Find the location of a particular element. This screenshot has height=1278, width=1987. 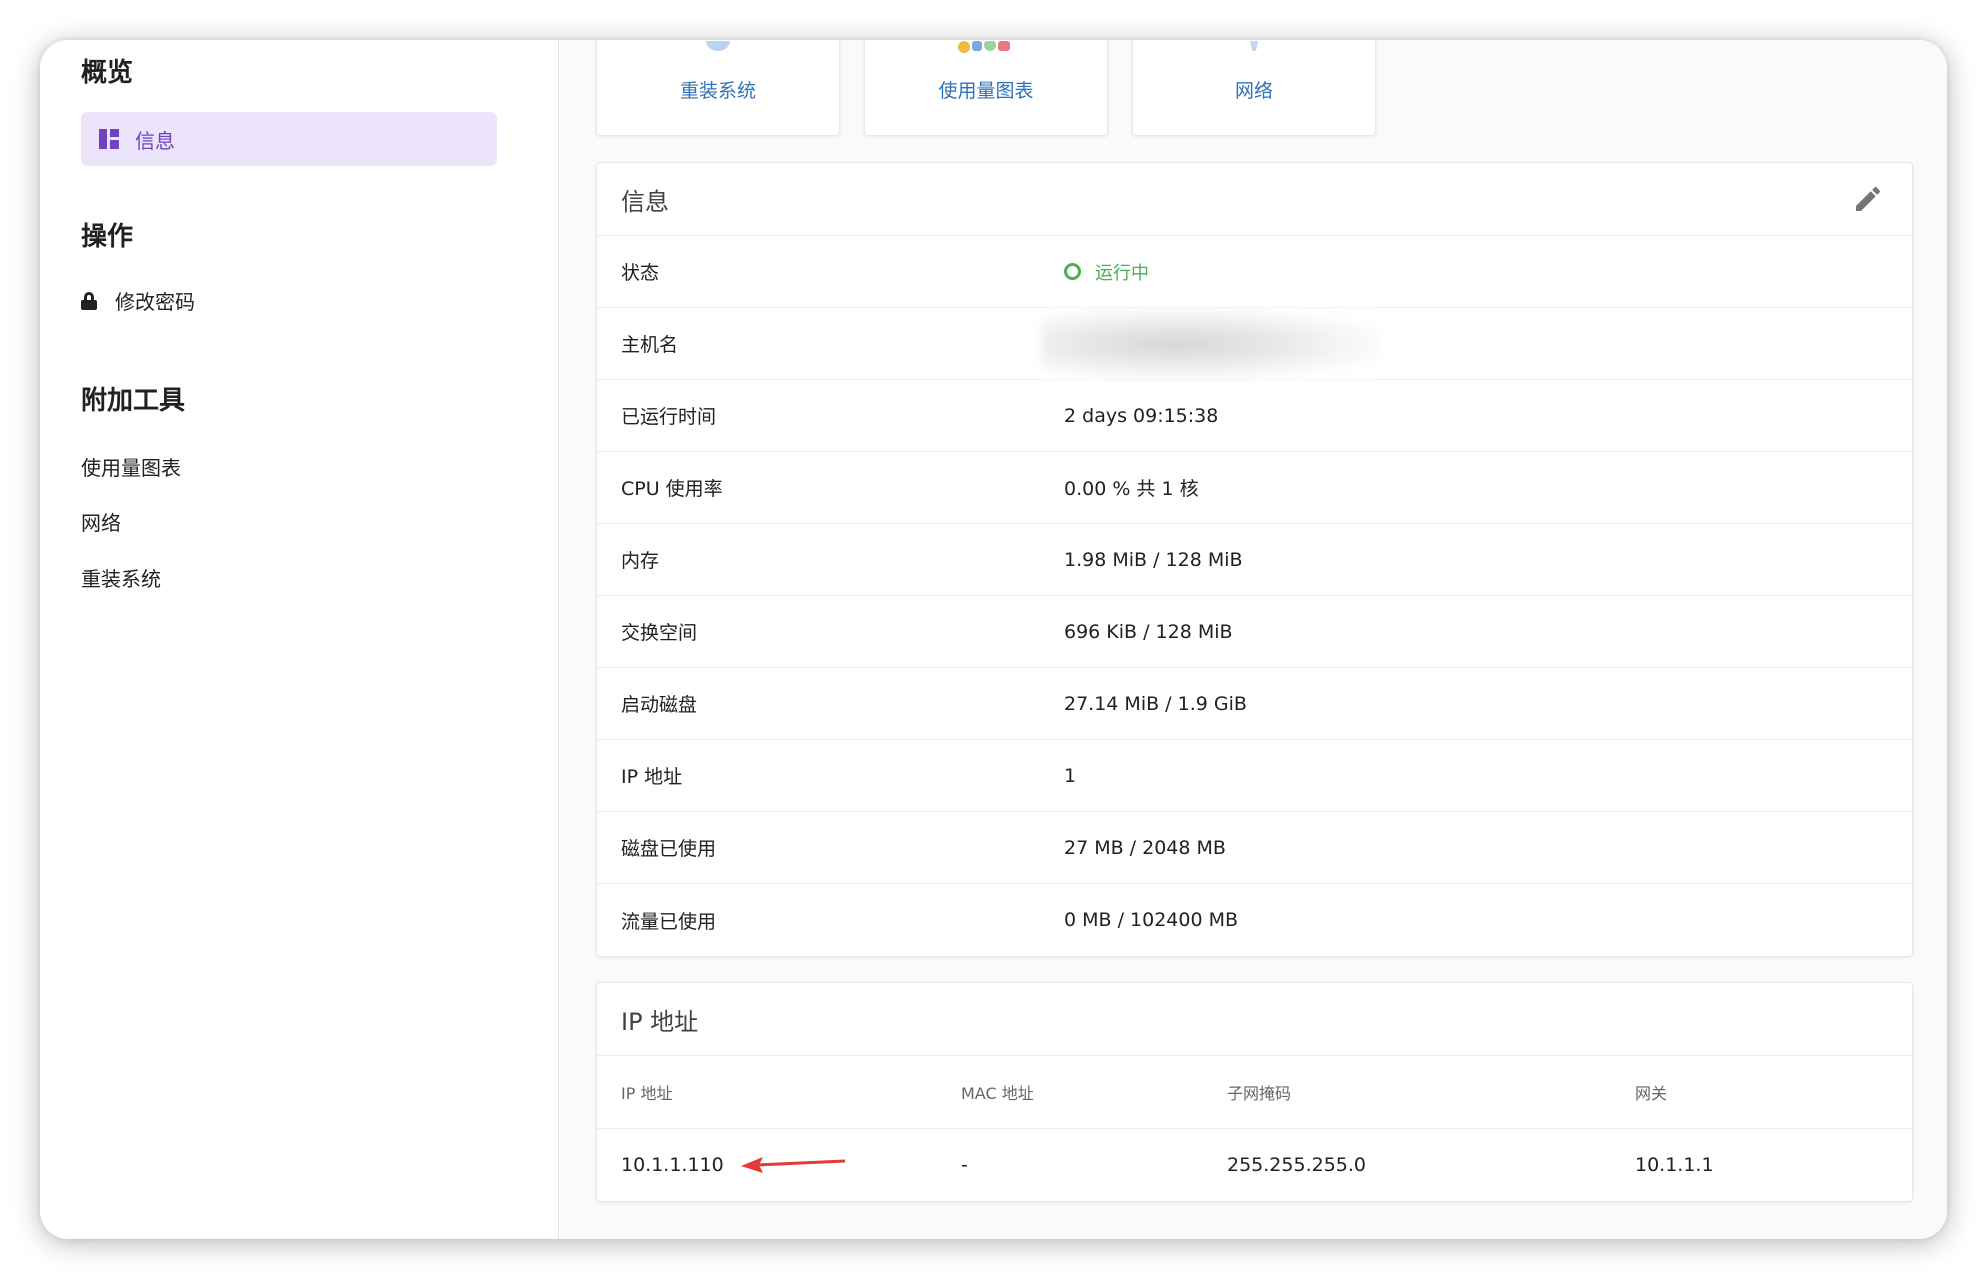

quick-link-label: 重装系统 is located at coordinates (717, 91).